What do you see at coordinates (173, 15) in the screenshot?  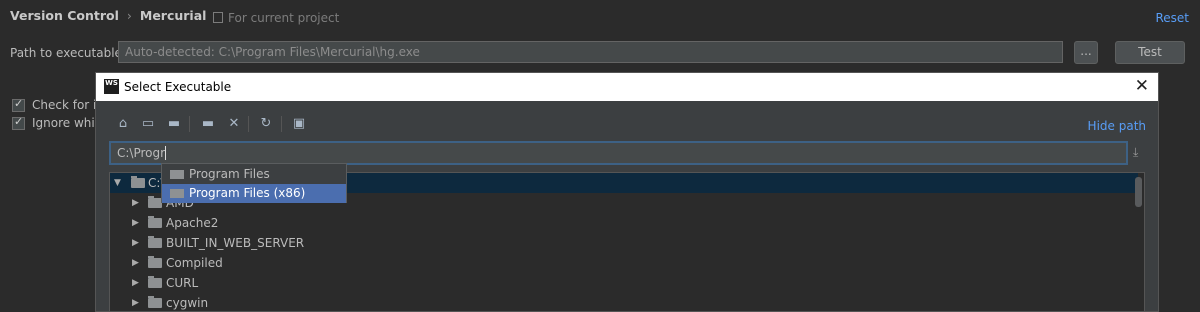 I see `breadcrumb-mercurial: Mercurial` at bounding box center [173, 15].